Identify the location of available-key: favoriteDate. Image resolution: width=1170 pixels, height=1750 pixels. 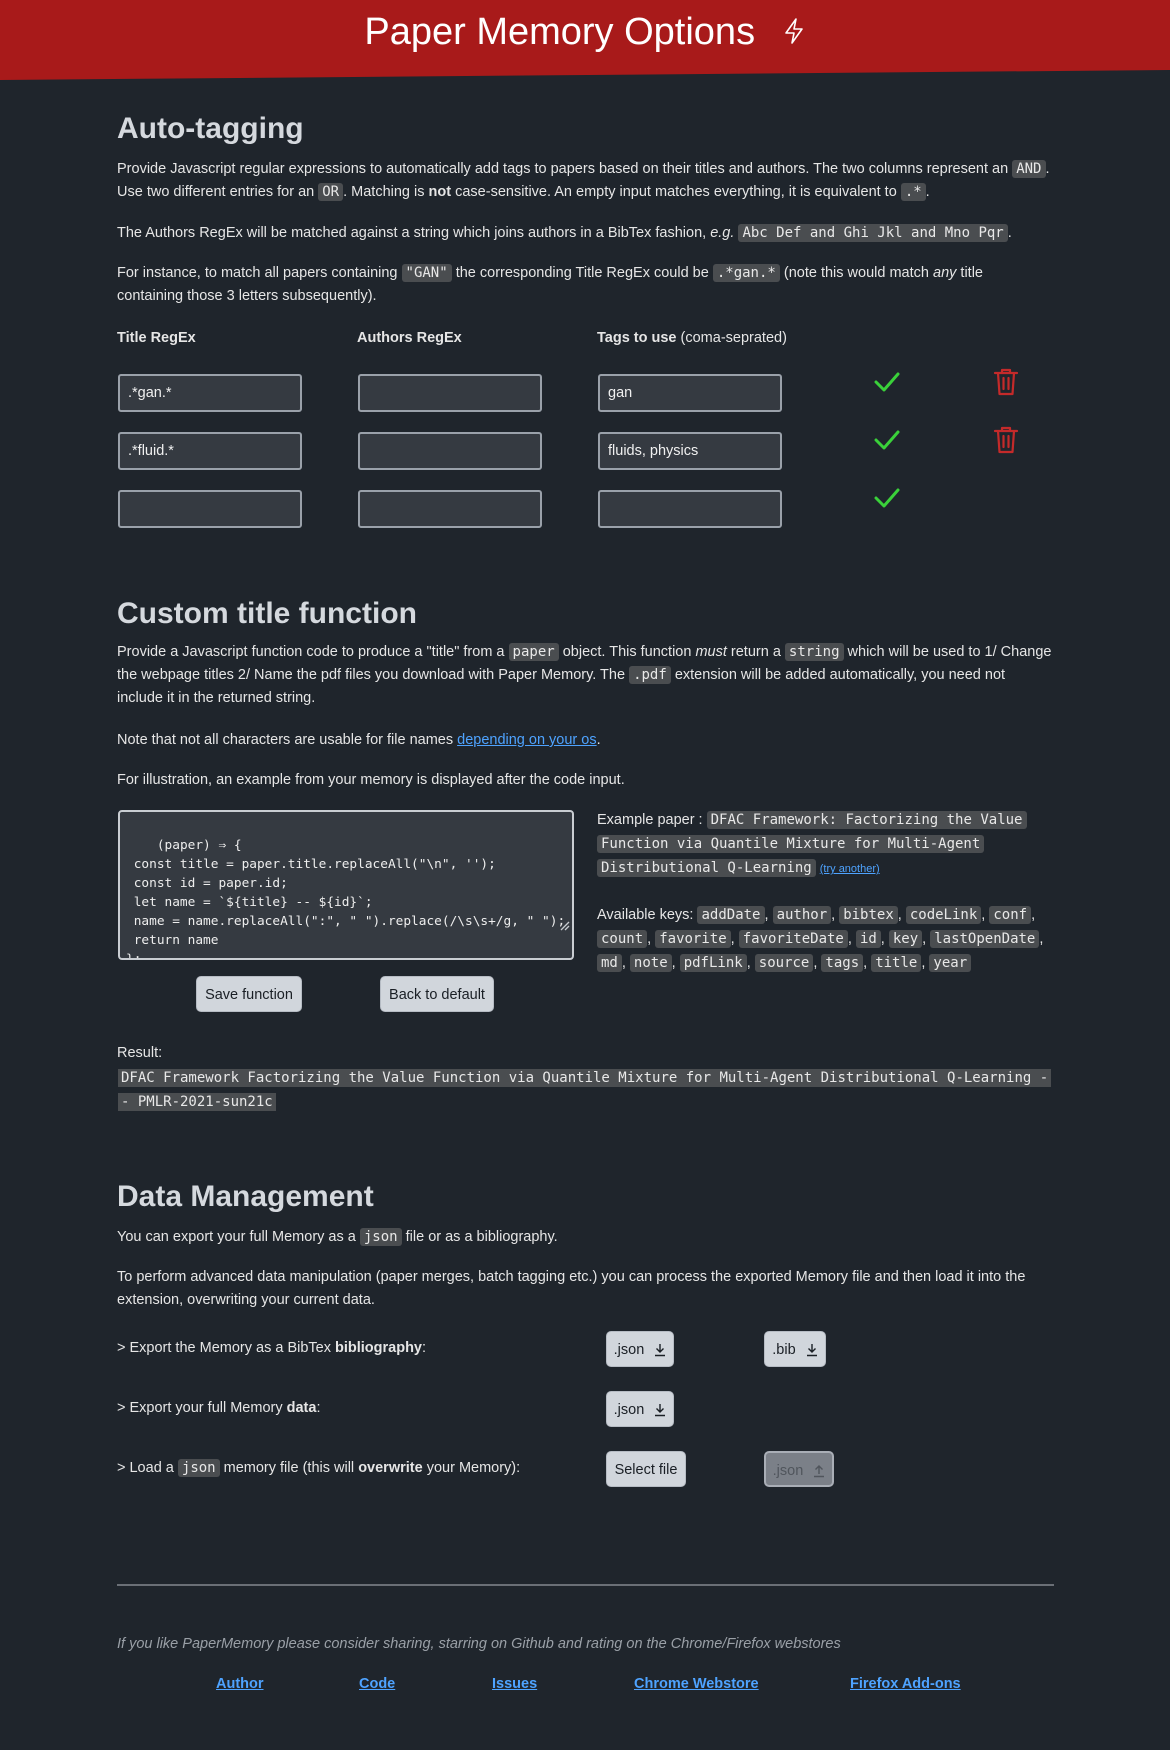
(793, 939).